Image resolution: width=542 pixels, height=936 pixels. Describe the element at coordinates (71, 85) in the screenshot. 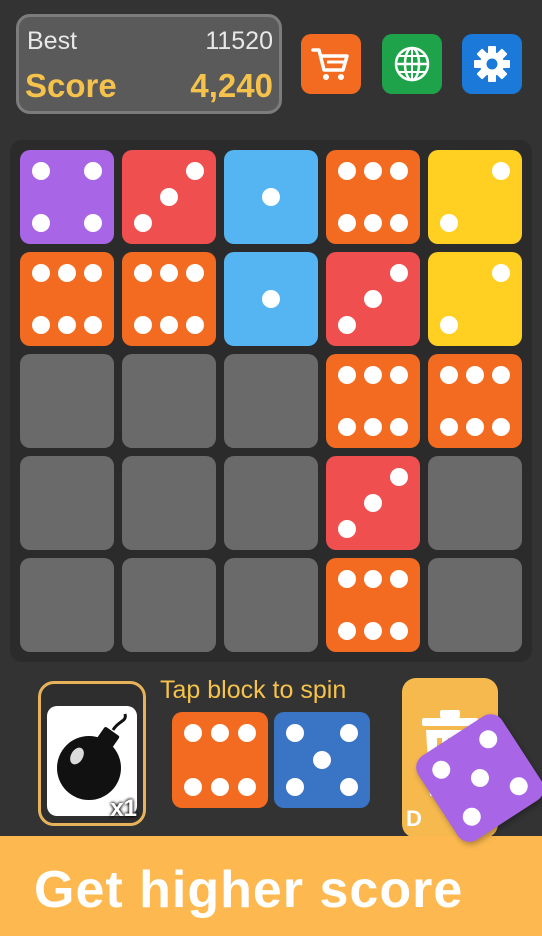

I see `score-label: Score` at that location.